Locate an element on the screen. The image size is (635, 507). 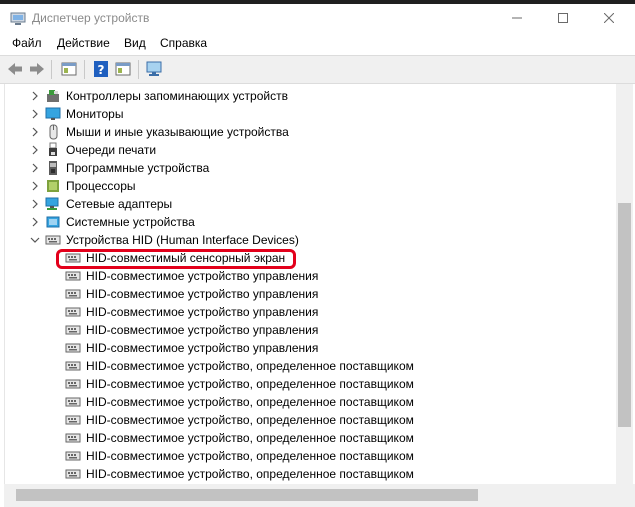
processor-icon is located at coordinates (53, 186).